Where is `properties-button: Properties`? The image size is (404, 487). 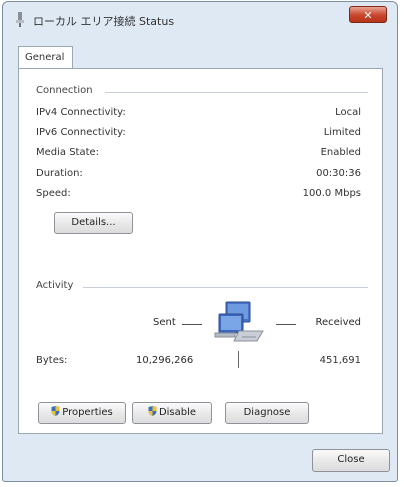 properties-button: Properties is located at coordinates (82, 413).